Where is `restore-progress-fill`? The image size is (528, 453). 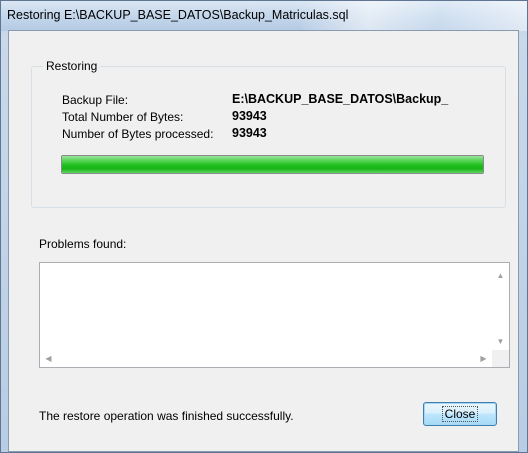
restore-progress-fill is located at coordinates (272, 164).